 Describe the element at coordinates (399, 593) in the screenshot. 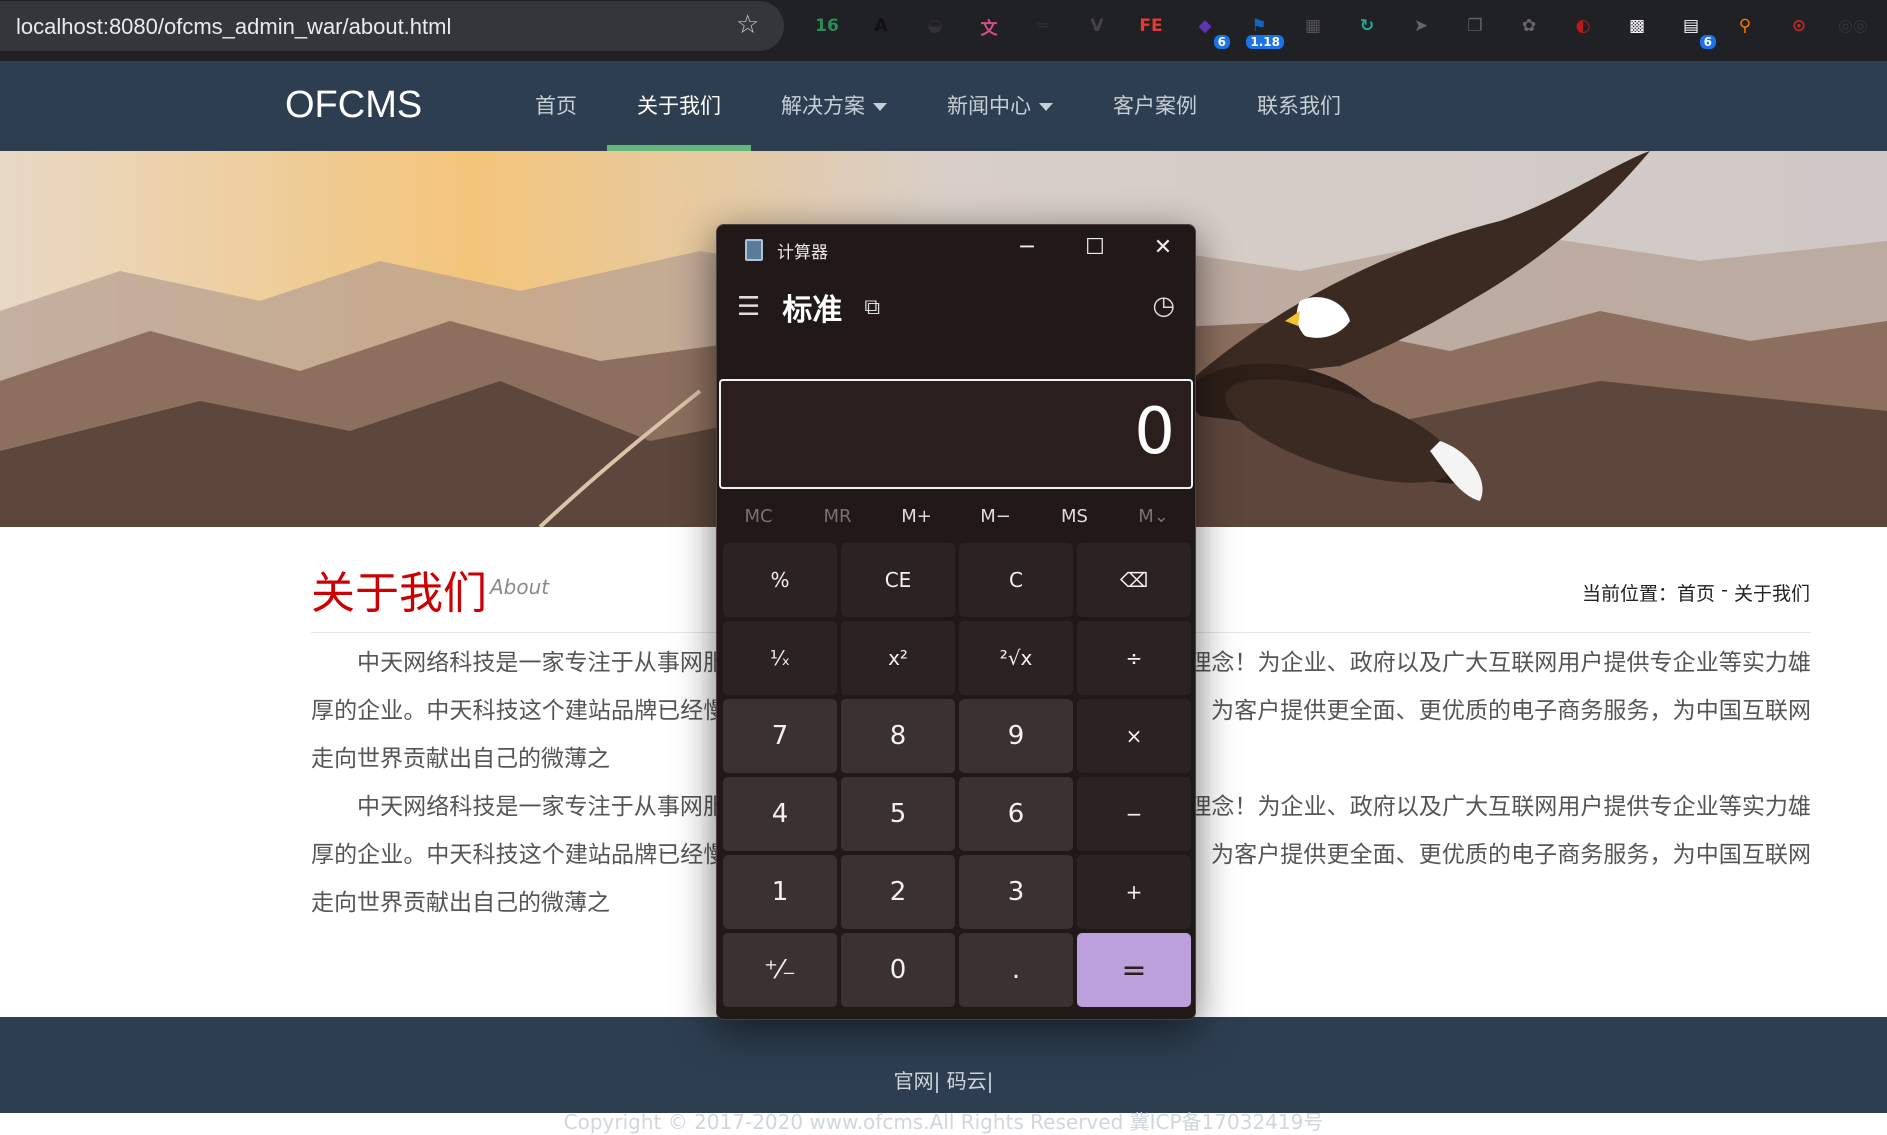

I see `page-title: 关于我们` at that location.